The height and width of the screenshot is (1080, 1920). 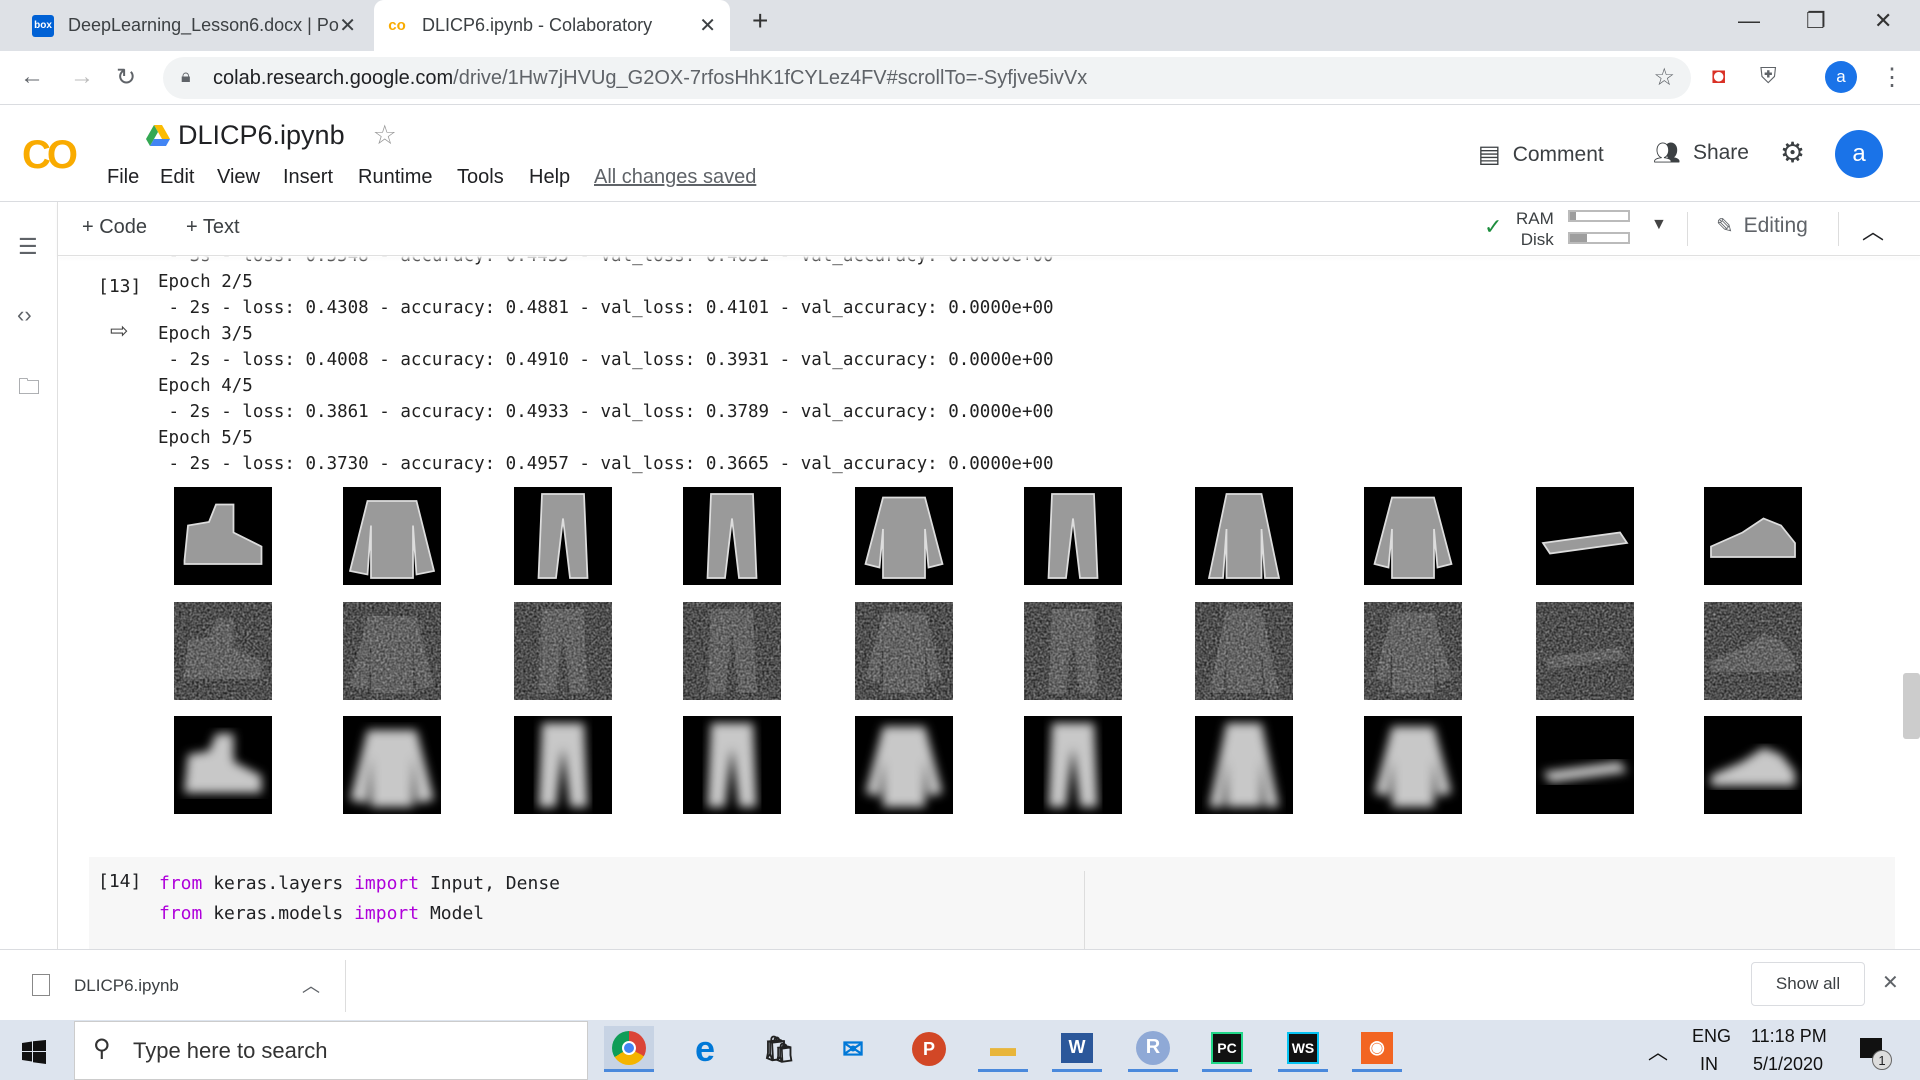 I want to click on region-indicator: IN, so click(x=1709, y=1064).